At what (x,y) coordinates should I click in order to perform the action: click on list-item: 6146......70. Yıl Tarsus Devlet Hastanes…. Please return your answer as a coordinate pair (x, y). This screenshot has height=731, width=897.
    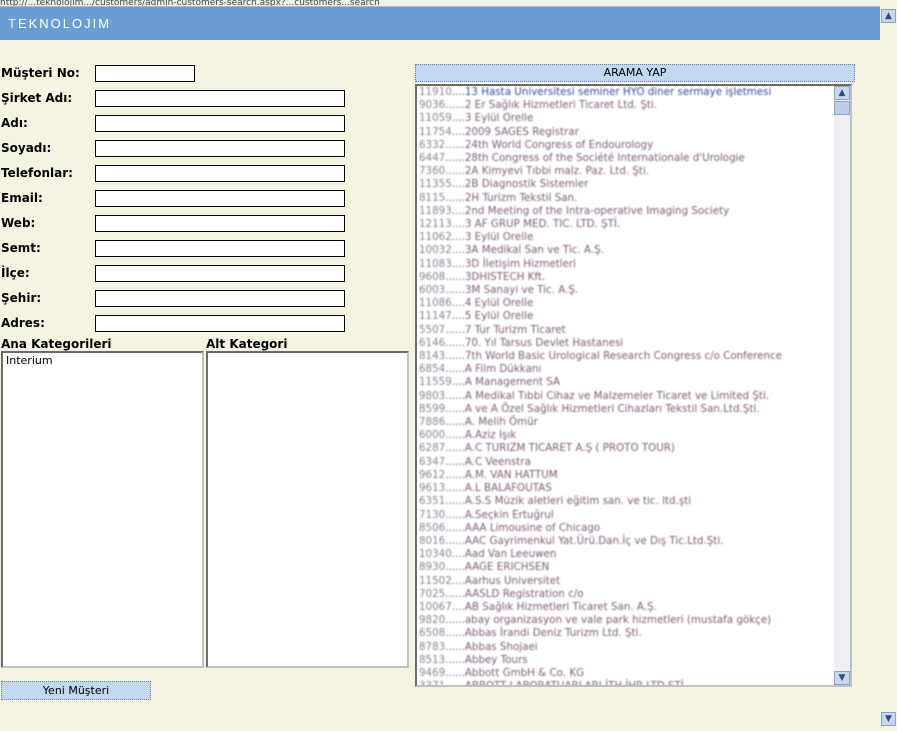
    Looking at the image, I should click on (627, 343).